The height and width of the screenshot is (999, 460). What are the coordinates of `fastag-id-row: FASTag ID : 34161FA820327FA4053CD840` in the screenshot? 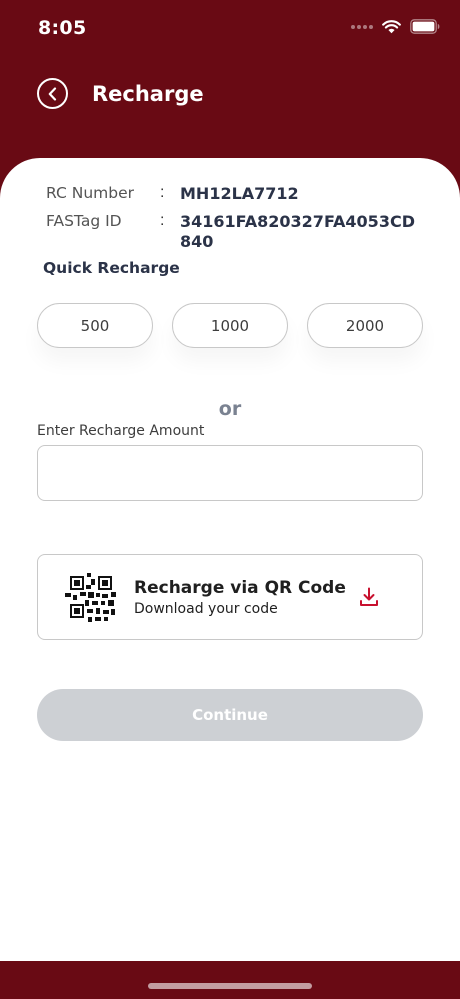 It's located at (233, 232).